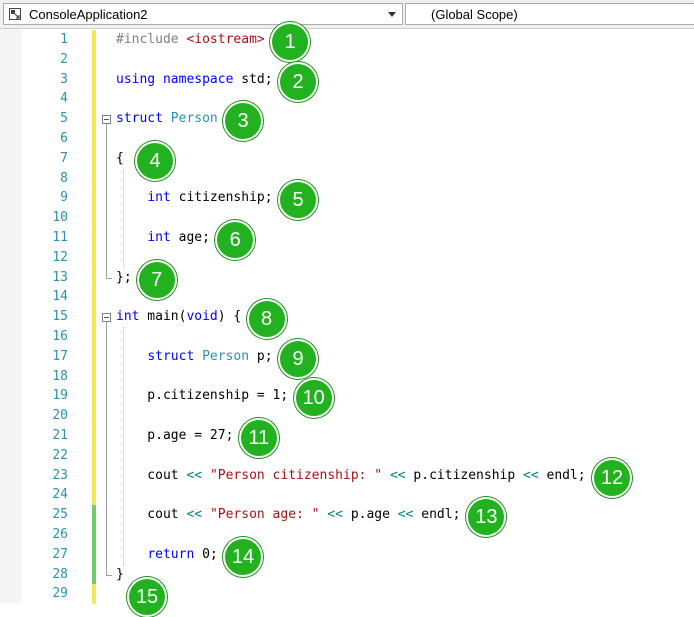 The image size is (694, 617). What do you see at coordinates (190, 237) in the screenshot?
I see `code-token: age;` at bounding box center [190, 237].